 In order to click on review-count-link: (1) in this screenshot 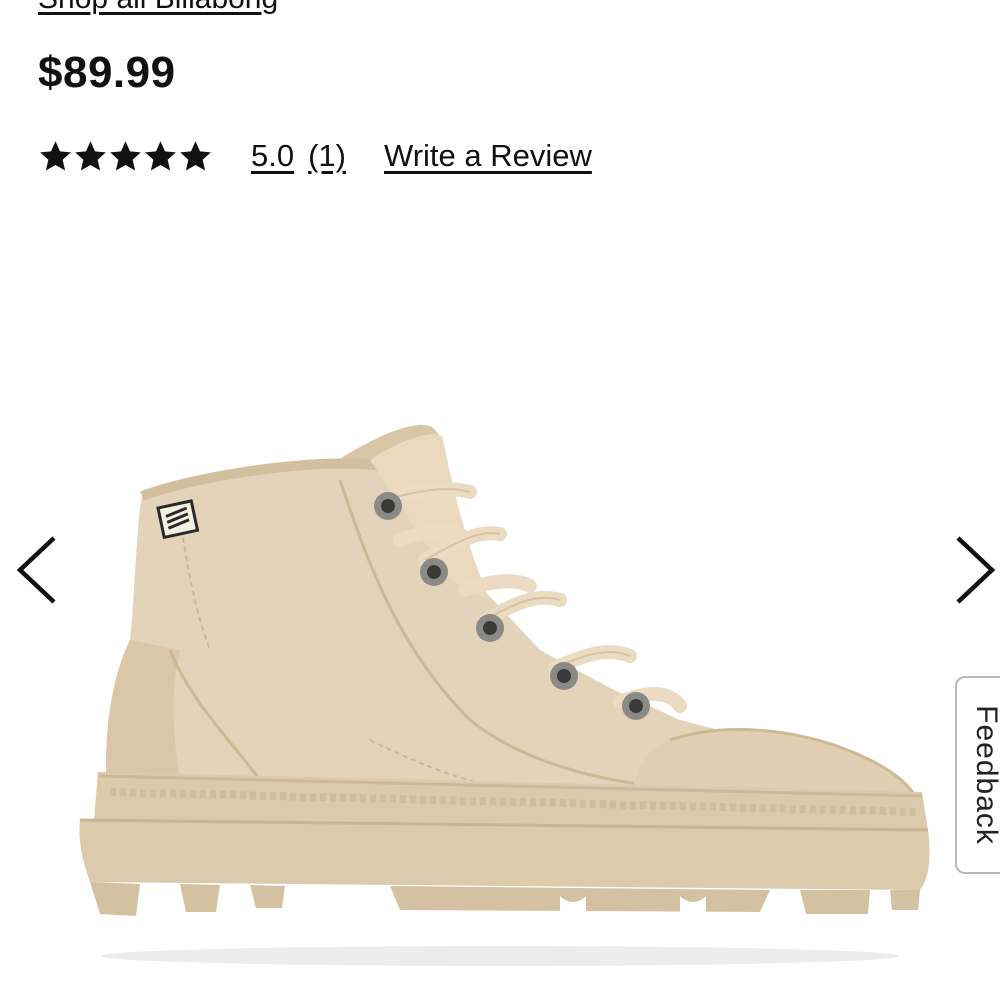, I will do `click(327, 156)`.